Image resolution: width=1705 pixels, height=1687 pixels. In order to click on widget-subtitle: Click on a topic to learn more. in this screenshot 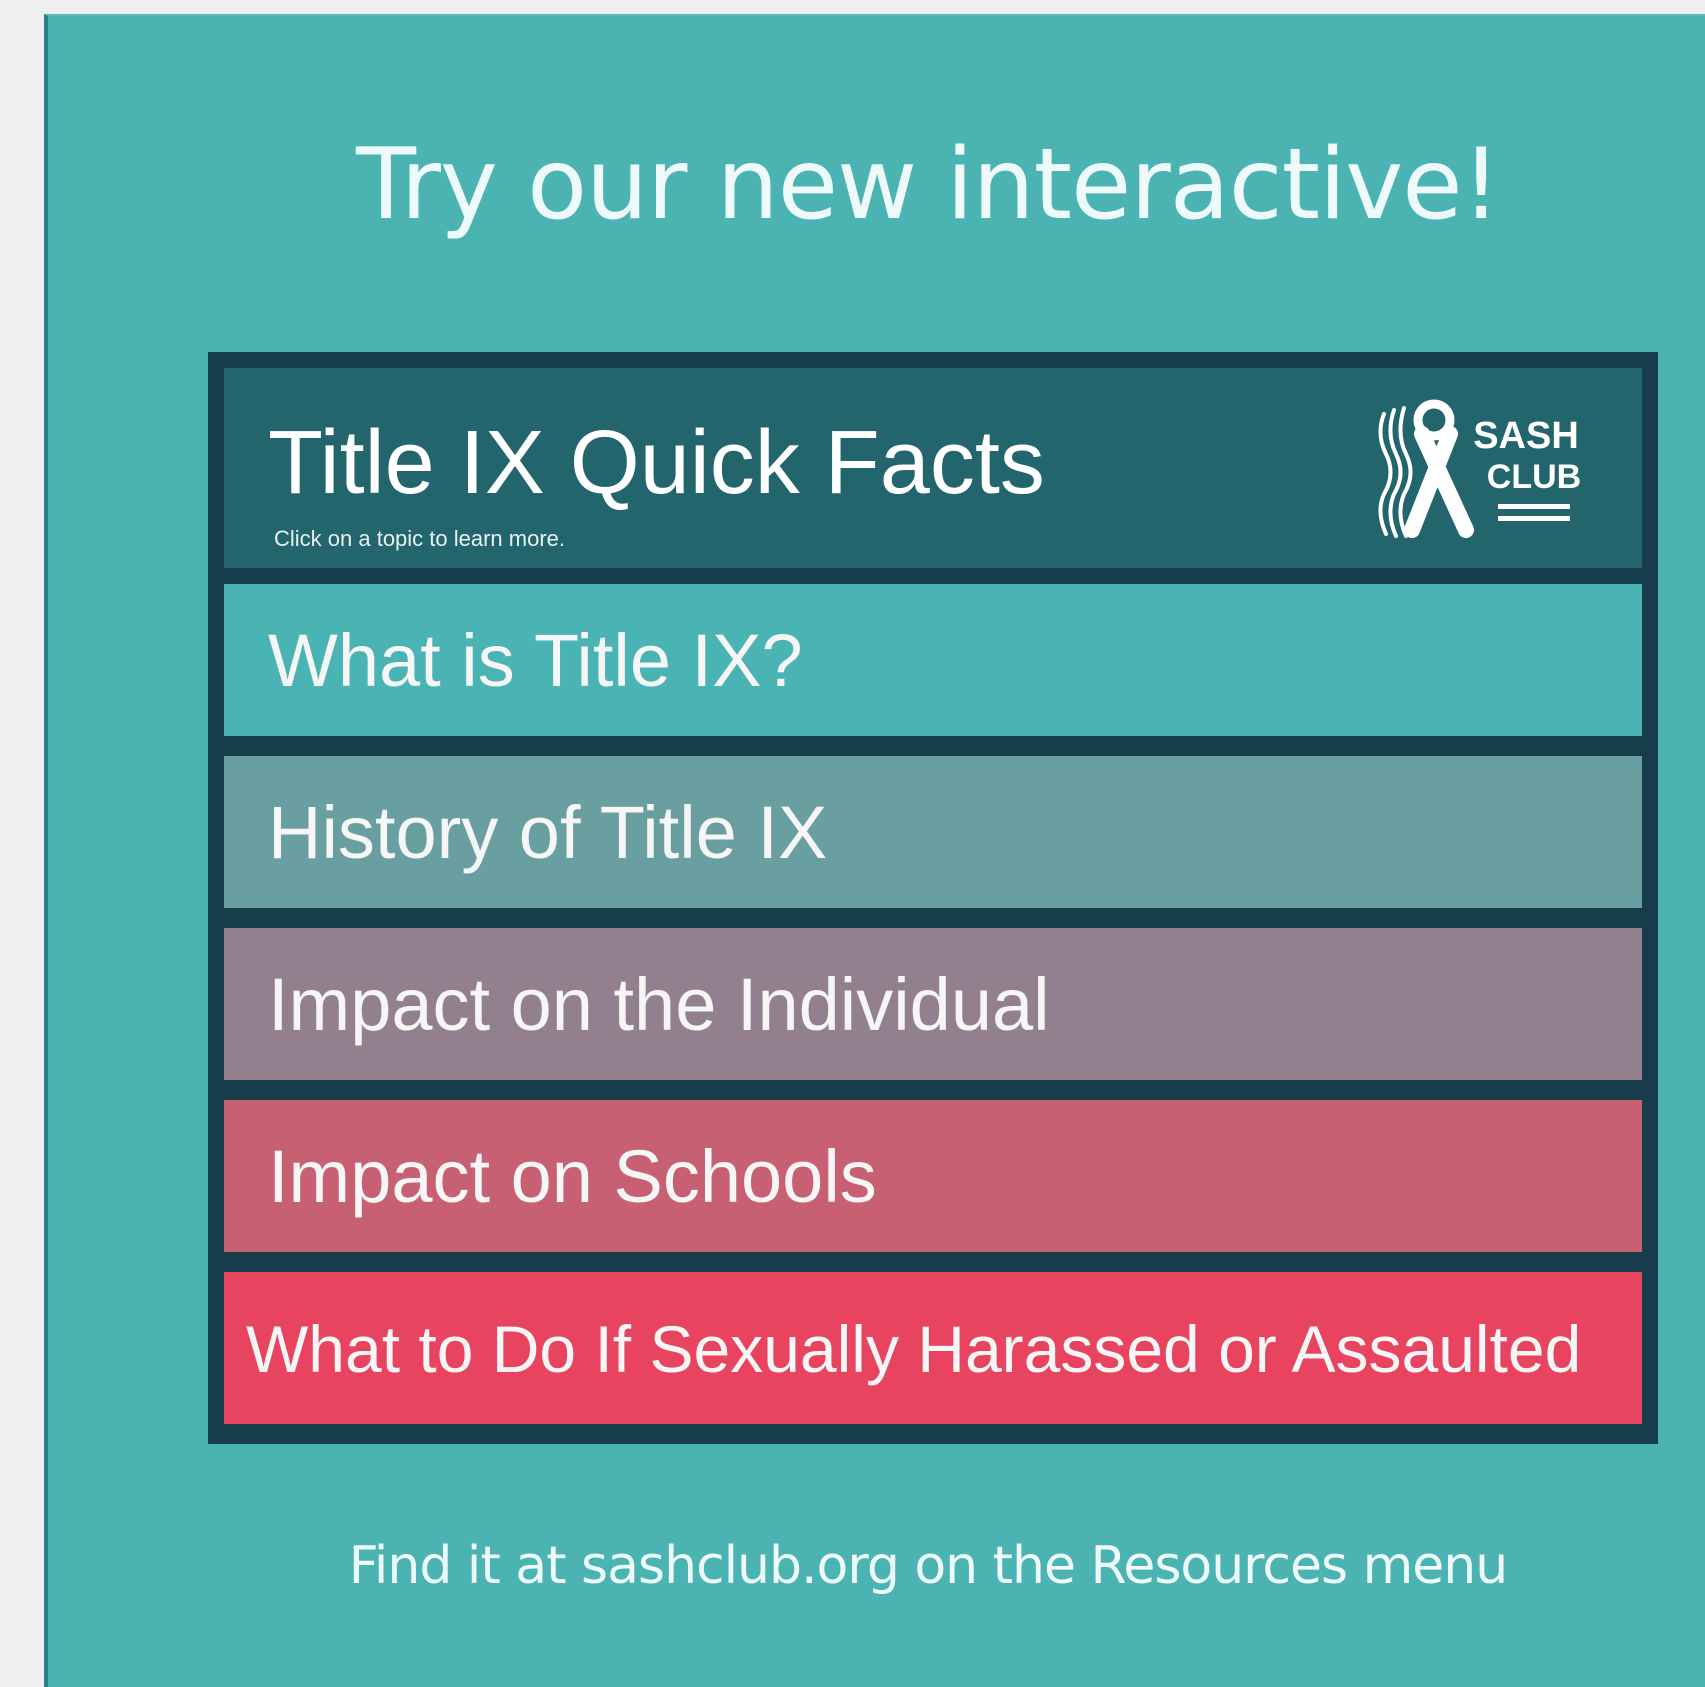, I will do `click(420, 538)`.